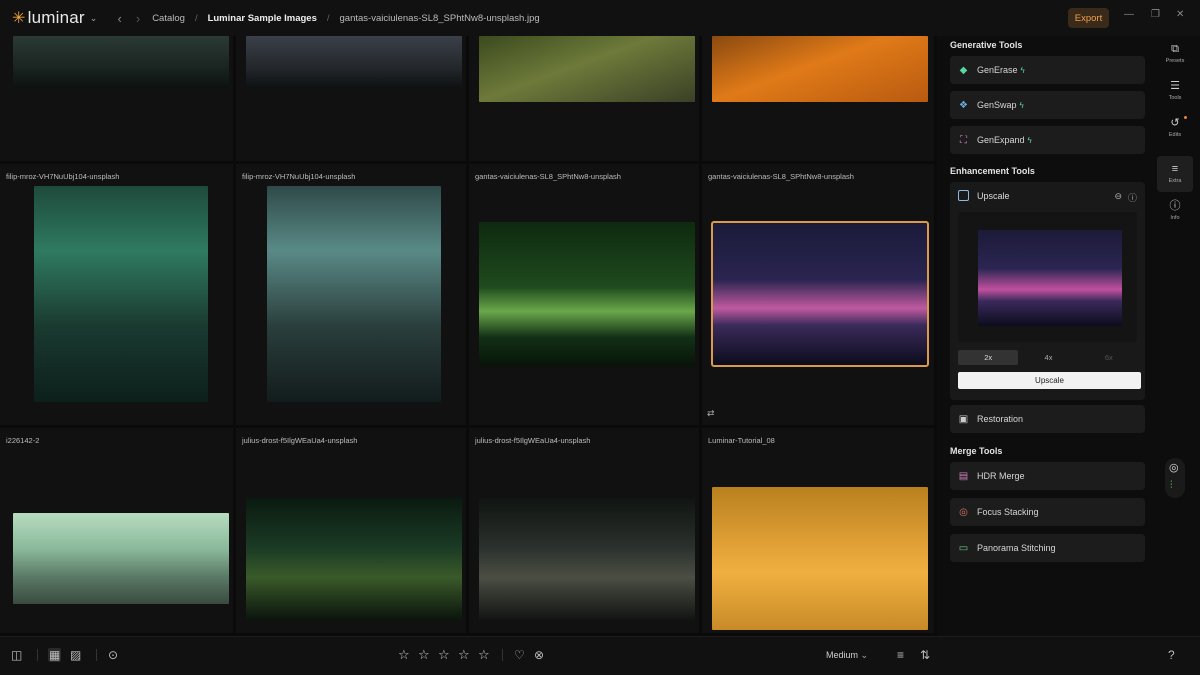 The image size is (1200, 675). What do you see at coordinates (963, 140) in the screenshot?
I see `expand-icon: ⛶` at bounding box center [963, 140].